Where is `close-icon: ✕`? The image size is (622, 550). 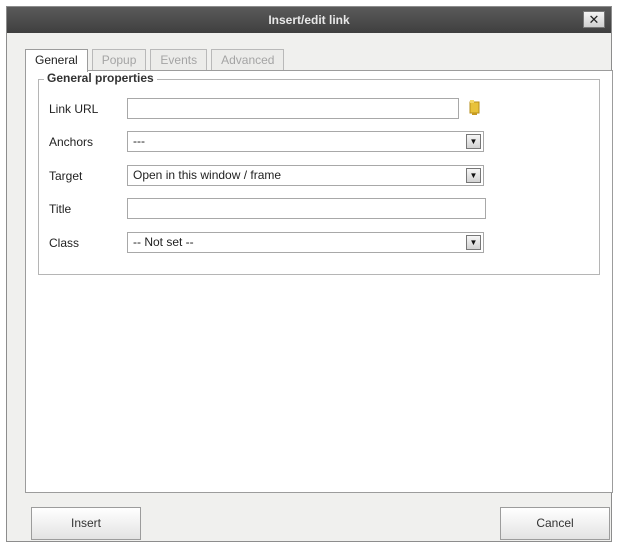 close-icon: ✕ is located at coordinates (594, 19).